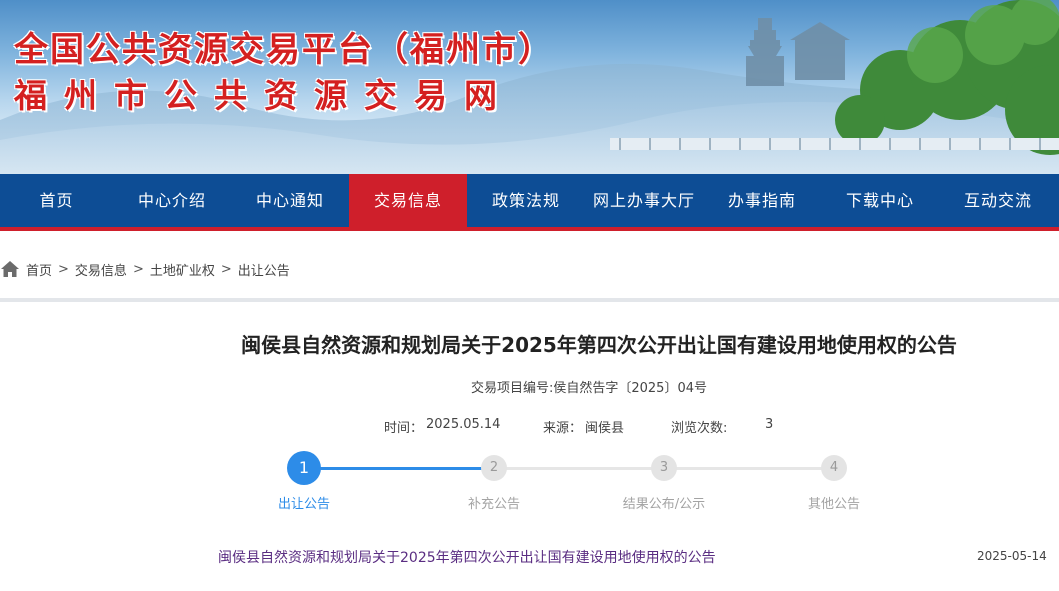 This screenshot has width=1059, height=591. Describe the element at coordinates (834, 502) in the screenshot. I see `step-4-label: 其他公告` at that location.